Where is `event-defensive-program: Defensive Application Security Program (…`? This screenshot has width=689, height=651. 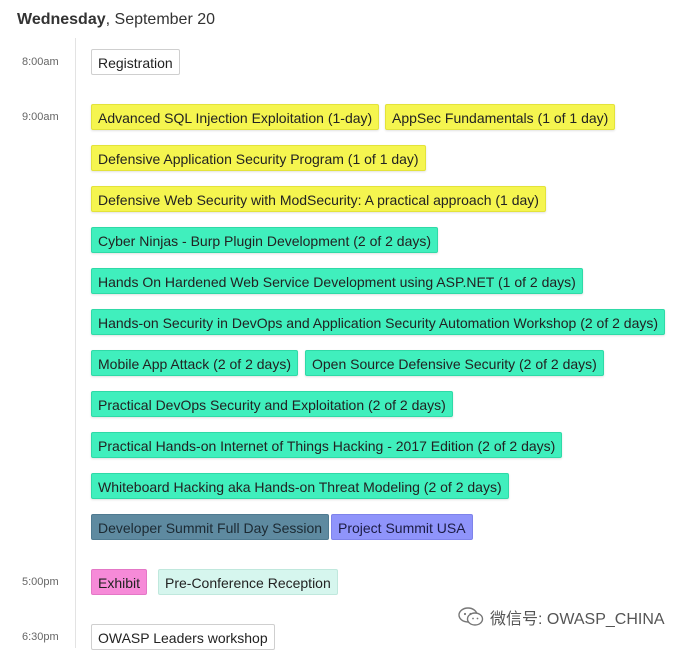
event-defensive-program: Defensive Application Security Program (… is located at coordinates (258, 158).